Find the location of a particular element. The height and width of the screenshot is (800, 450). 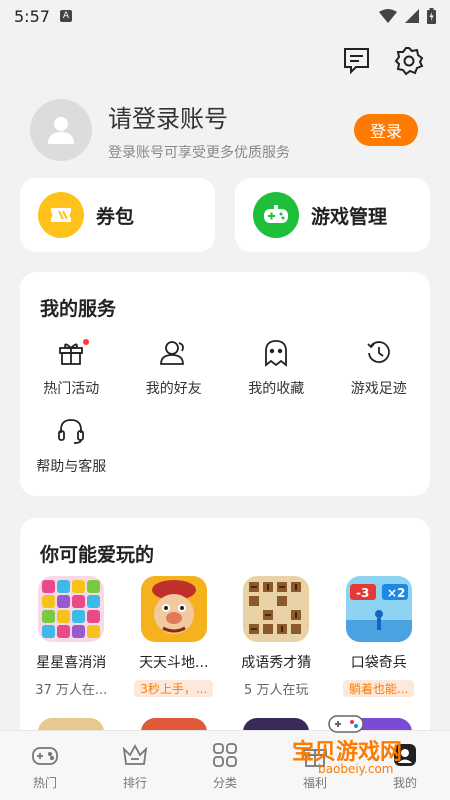

game-icon-star-match is located at coordinates (71, 609).